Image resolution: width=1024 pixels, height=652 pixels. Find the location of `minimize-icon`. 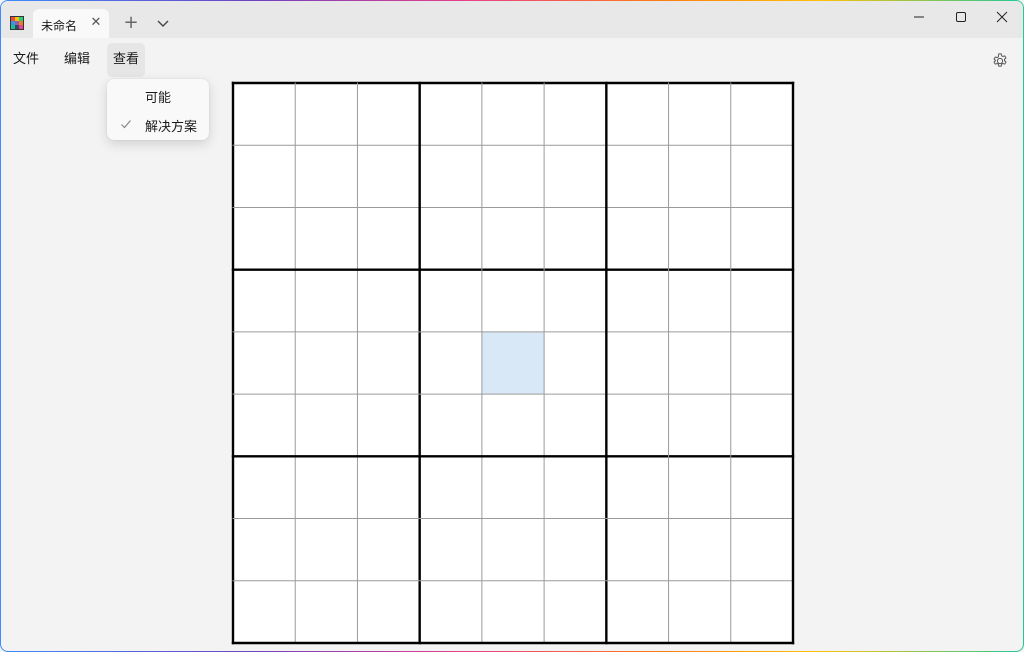

minimize-icon is located at coordinates (919, 18).